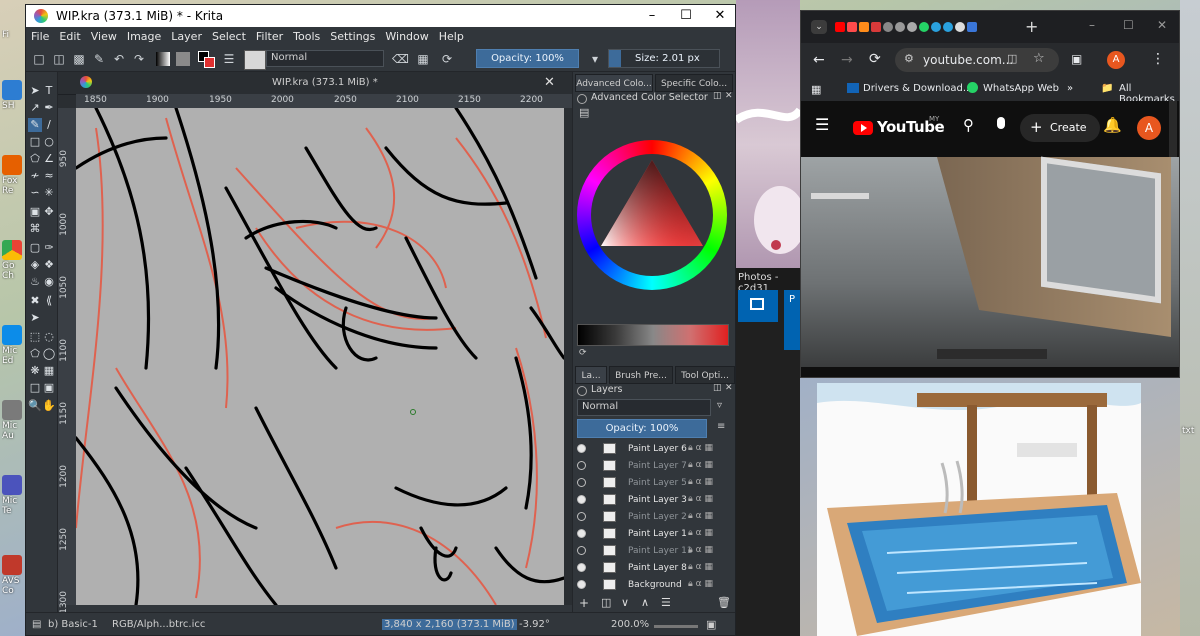  I want to click on desktop-icon: Fox Re, so click(14, 175).